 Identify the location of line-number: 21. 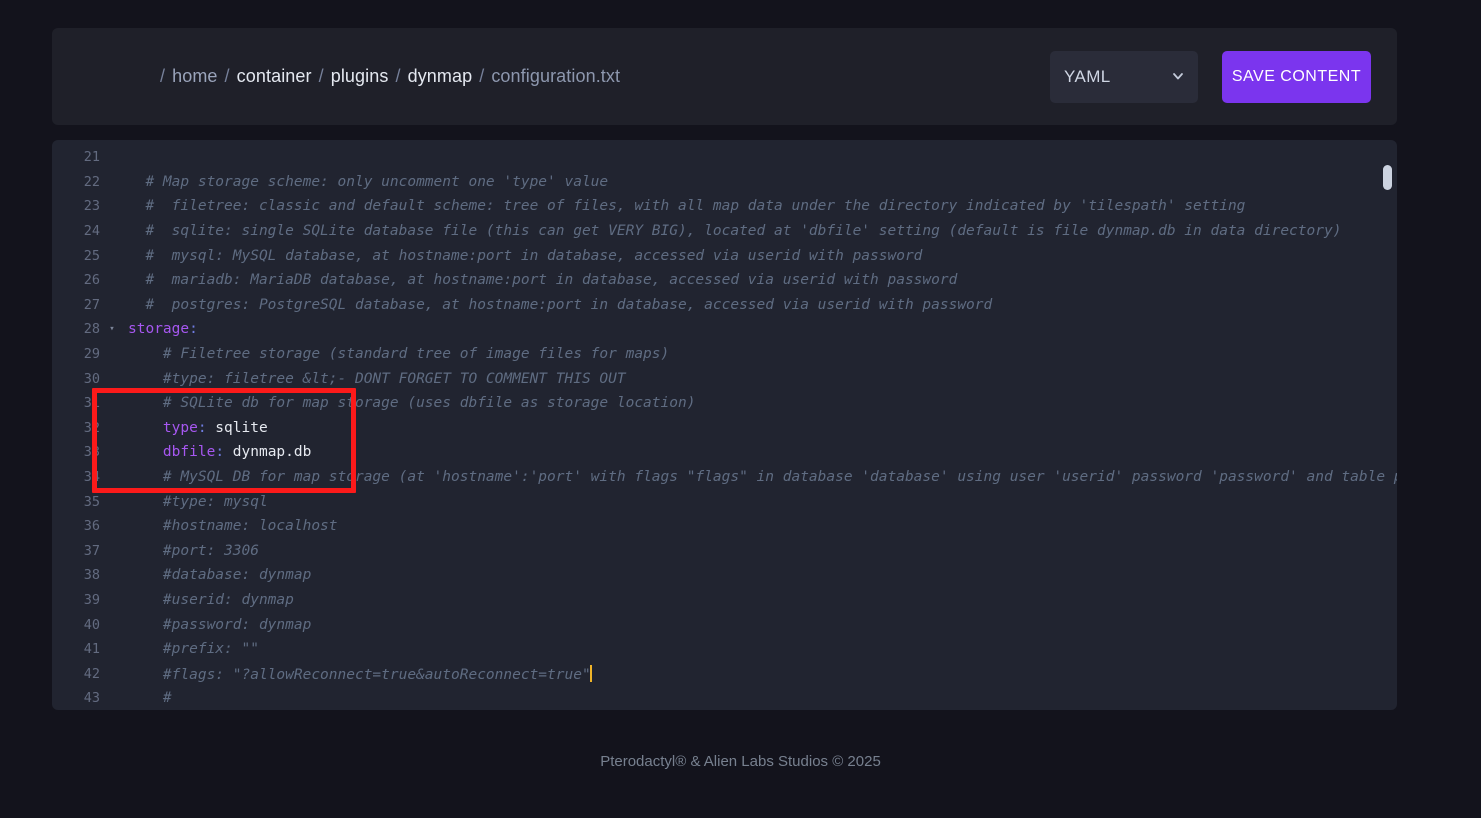
(91, 157).